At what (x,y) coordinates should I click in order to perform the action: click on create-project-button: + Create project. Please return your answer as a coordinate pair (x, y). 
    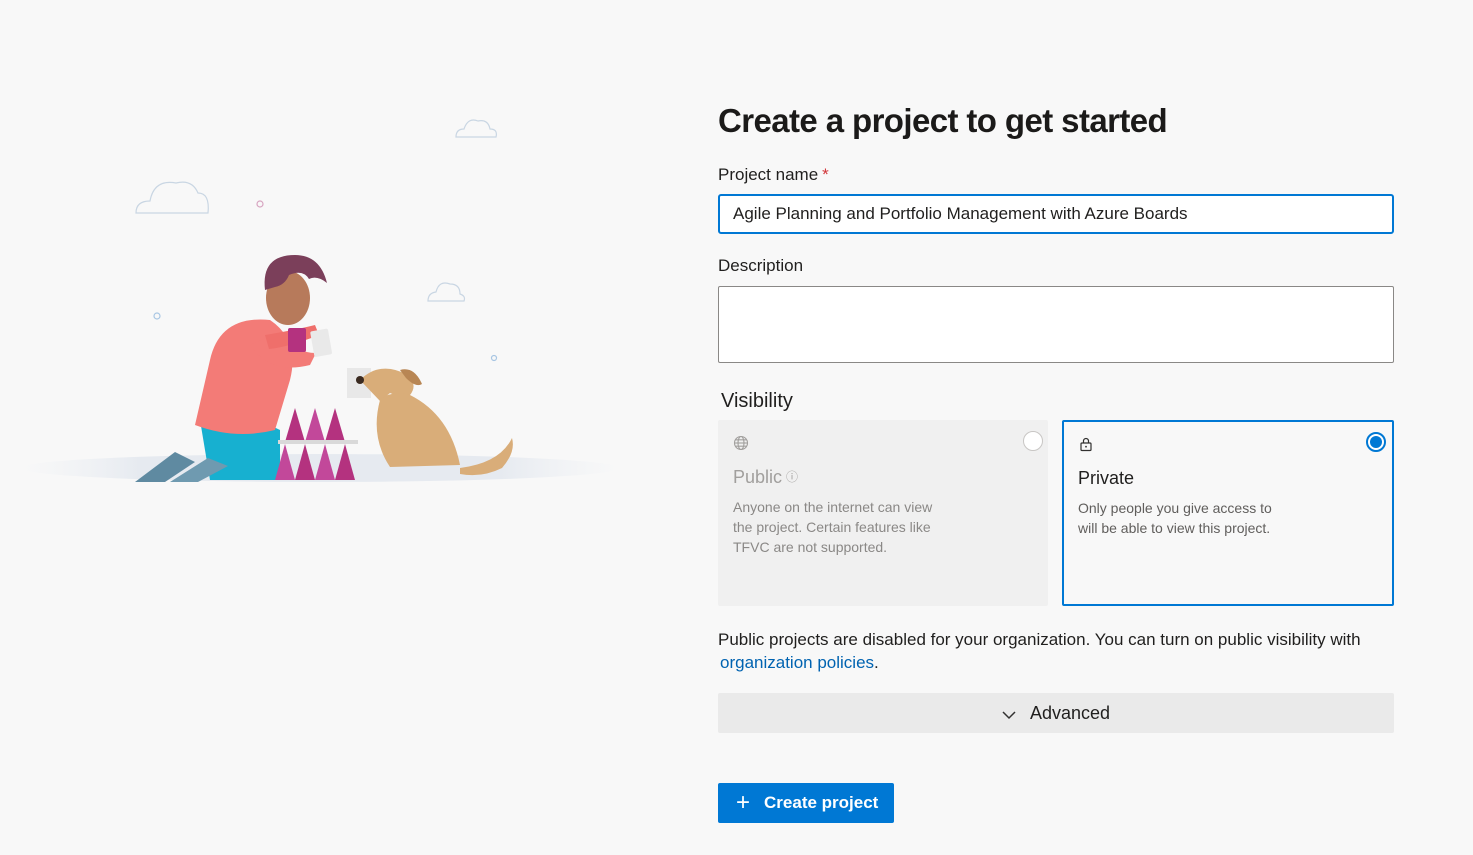
    Looking at the image, I should click on (806, 803).